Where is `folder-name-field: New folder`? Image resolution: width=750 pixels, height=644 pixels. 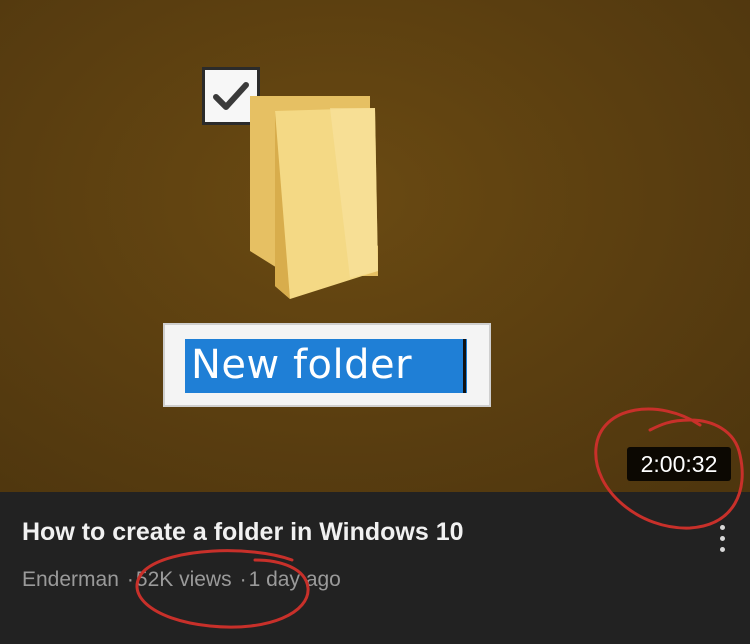 folder-name-field: New folder is located at coordinates (327, 365).